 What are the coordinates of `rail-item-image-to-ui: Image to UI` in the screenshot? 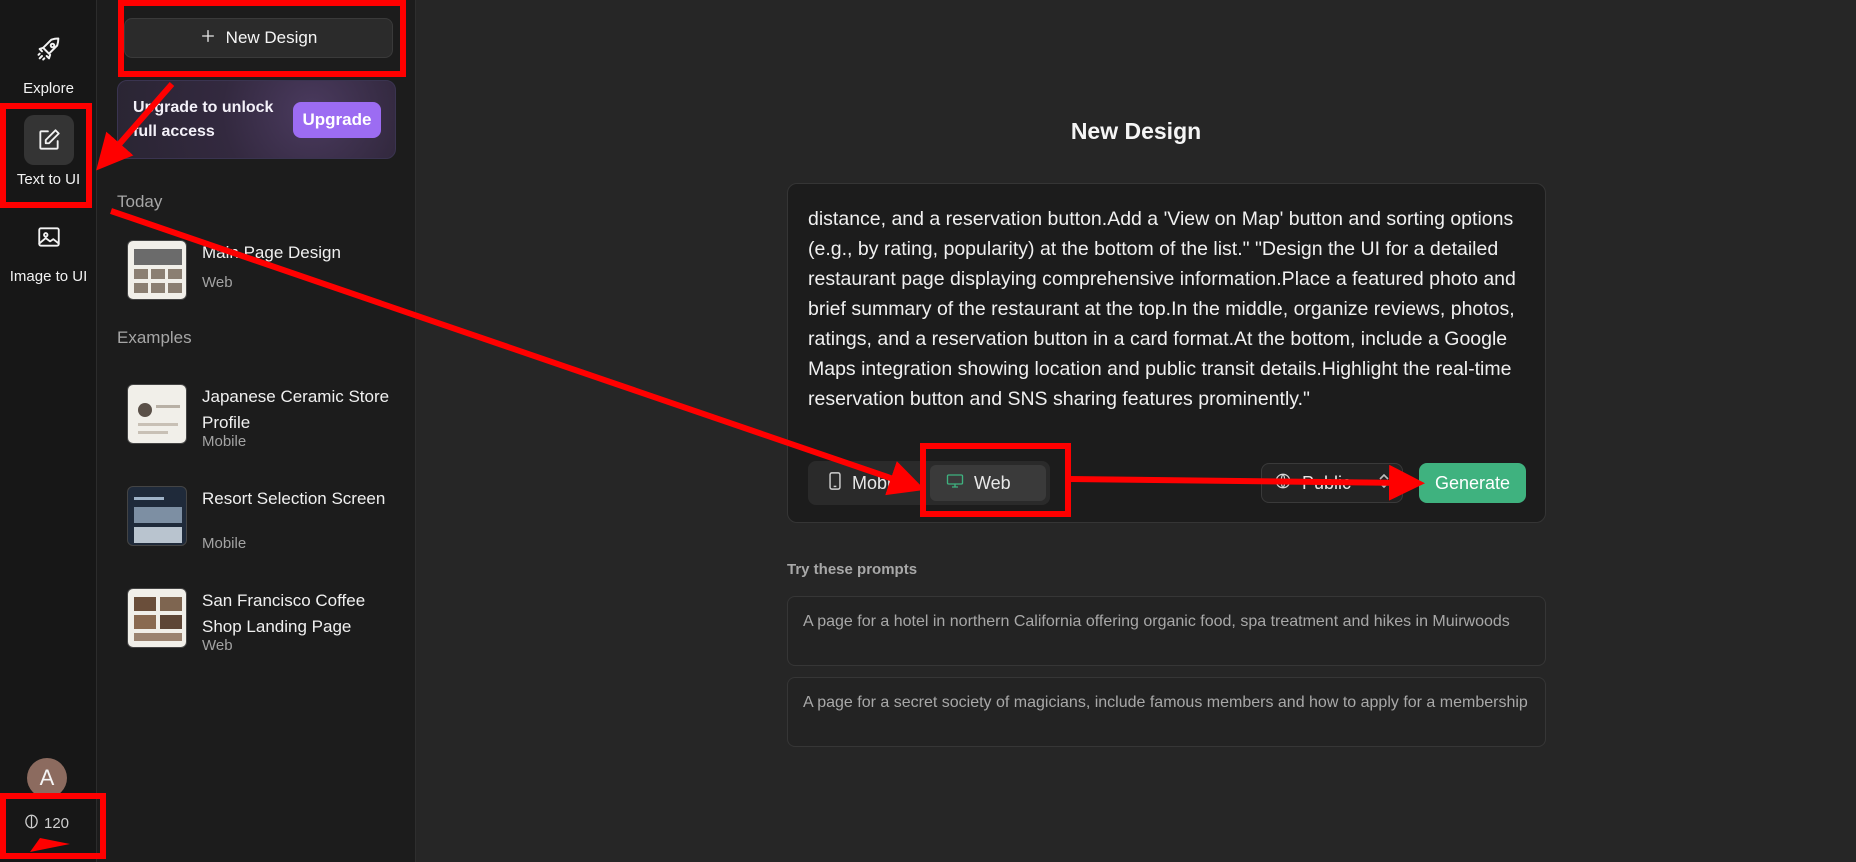 It's located at (48, 248).